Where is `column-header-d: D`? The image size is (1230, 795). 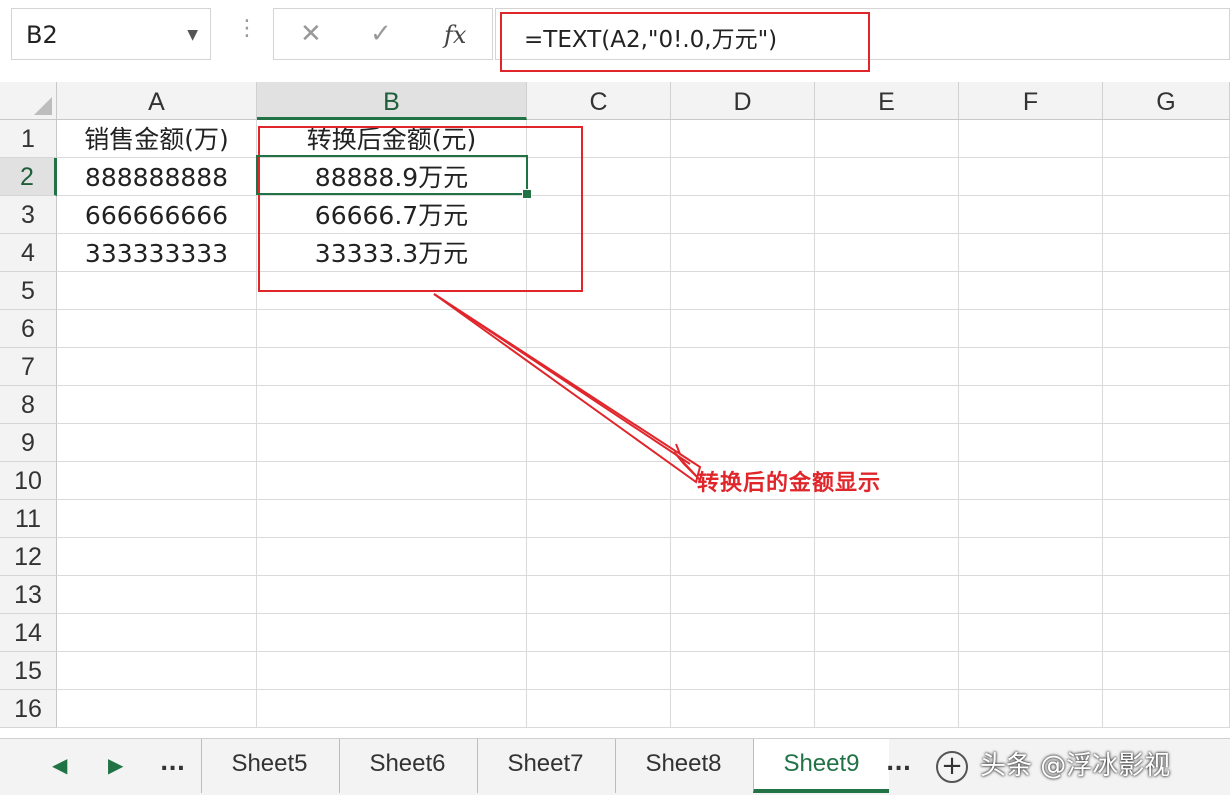 column-header-d: D is located at coordinates (743, 101).